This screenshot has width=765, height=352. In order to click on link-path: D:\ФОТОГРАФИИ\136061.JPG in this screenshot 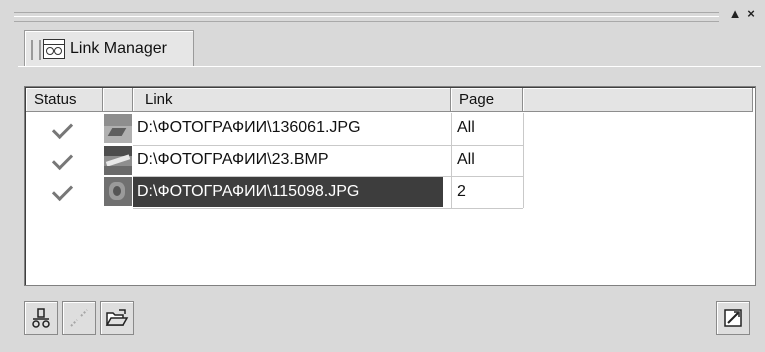, I will do `click(249, 127)`.